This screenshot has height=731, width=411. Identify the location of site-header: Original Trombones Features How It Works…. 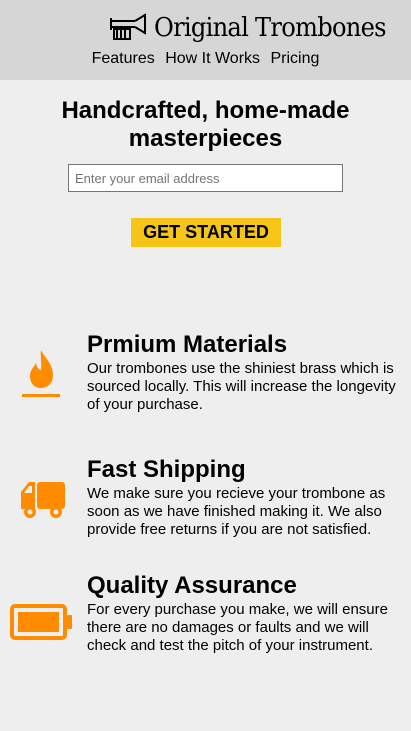
(205, 40).